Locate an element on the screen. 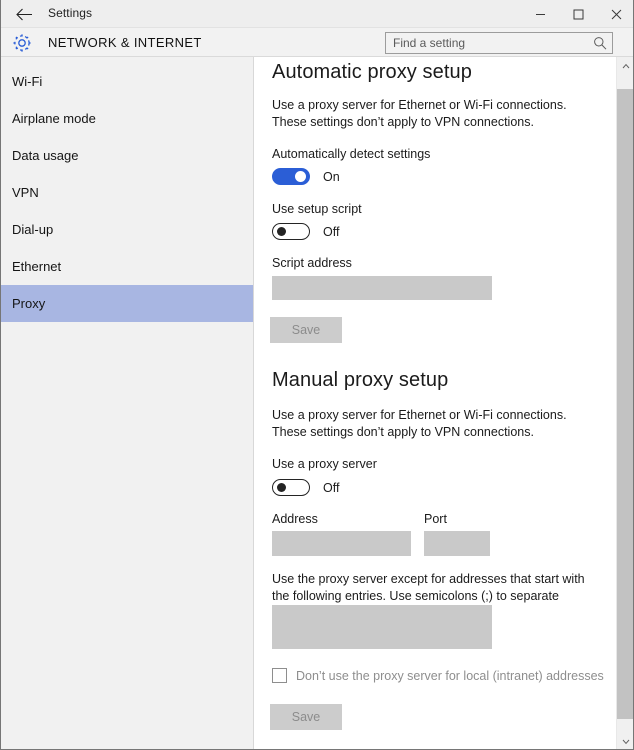  sidebar-item-label: Ethernet is located at coordinates (37, 266).